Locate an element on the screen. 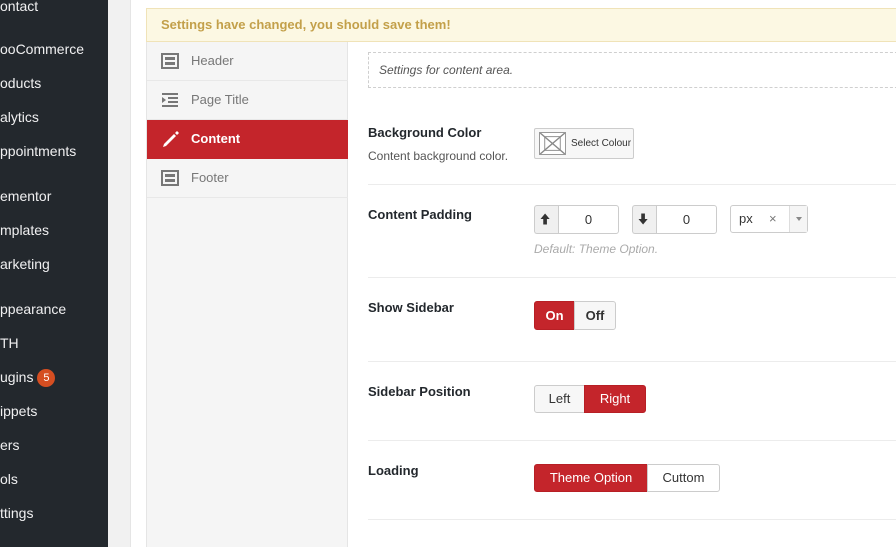 This screenshot has width=896, height=547. clear-icon: × is located at coordinates (773, 219).